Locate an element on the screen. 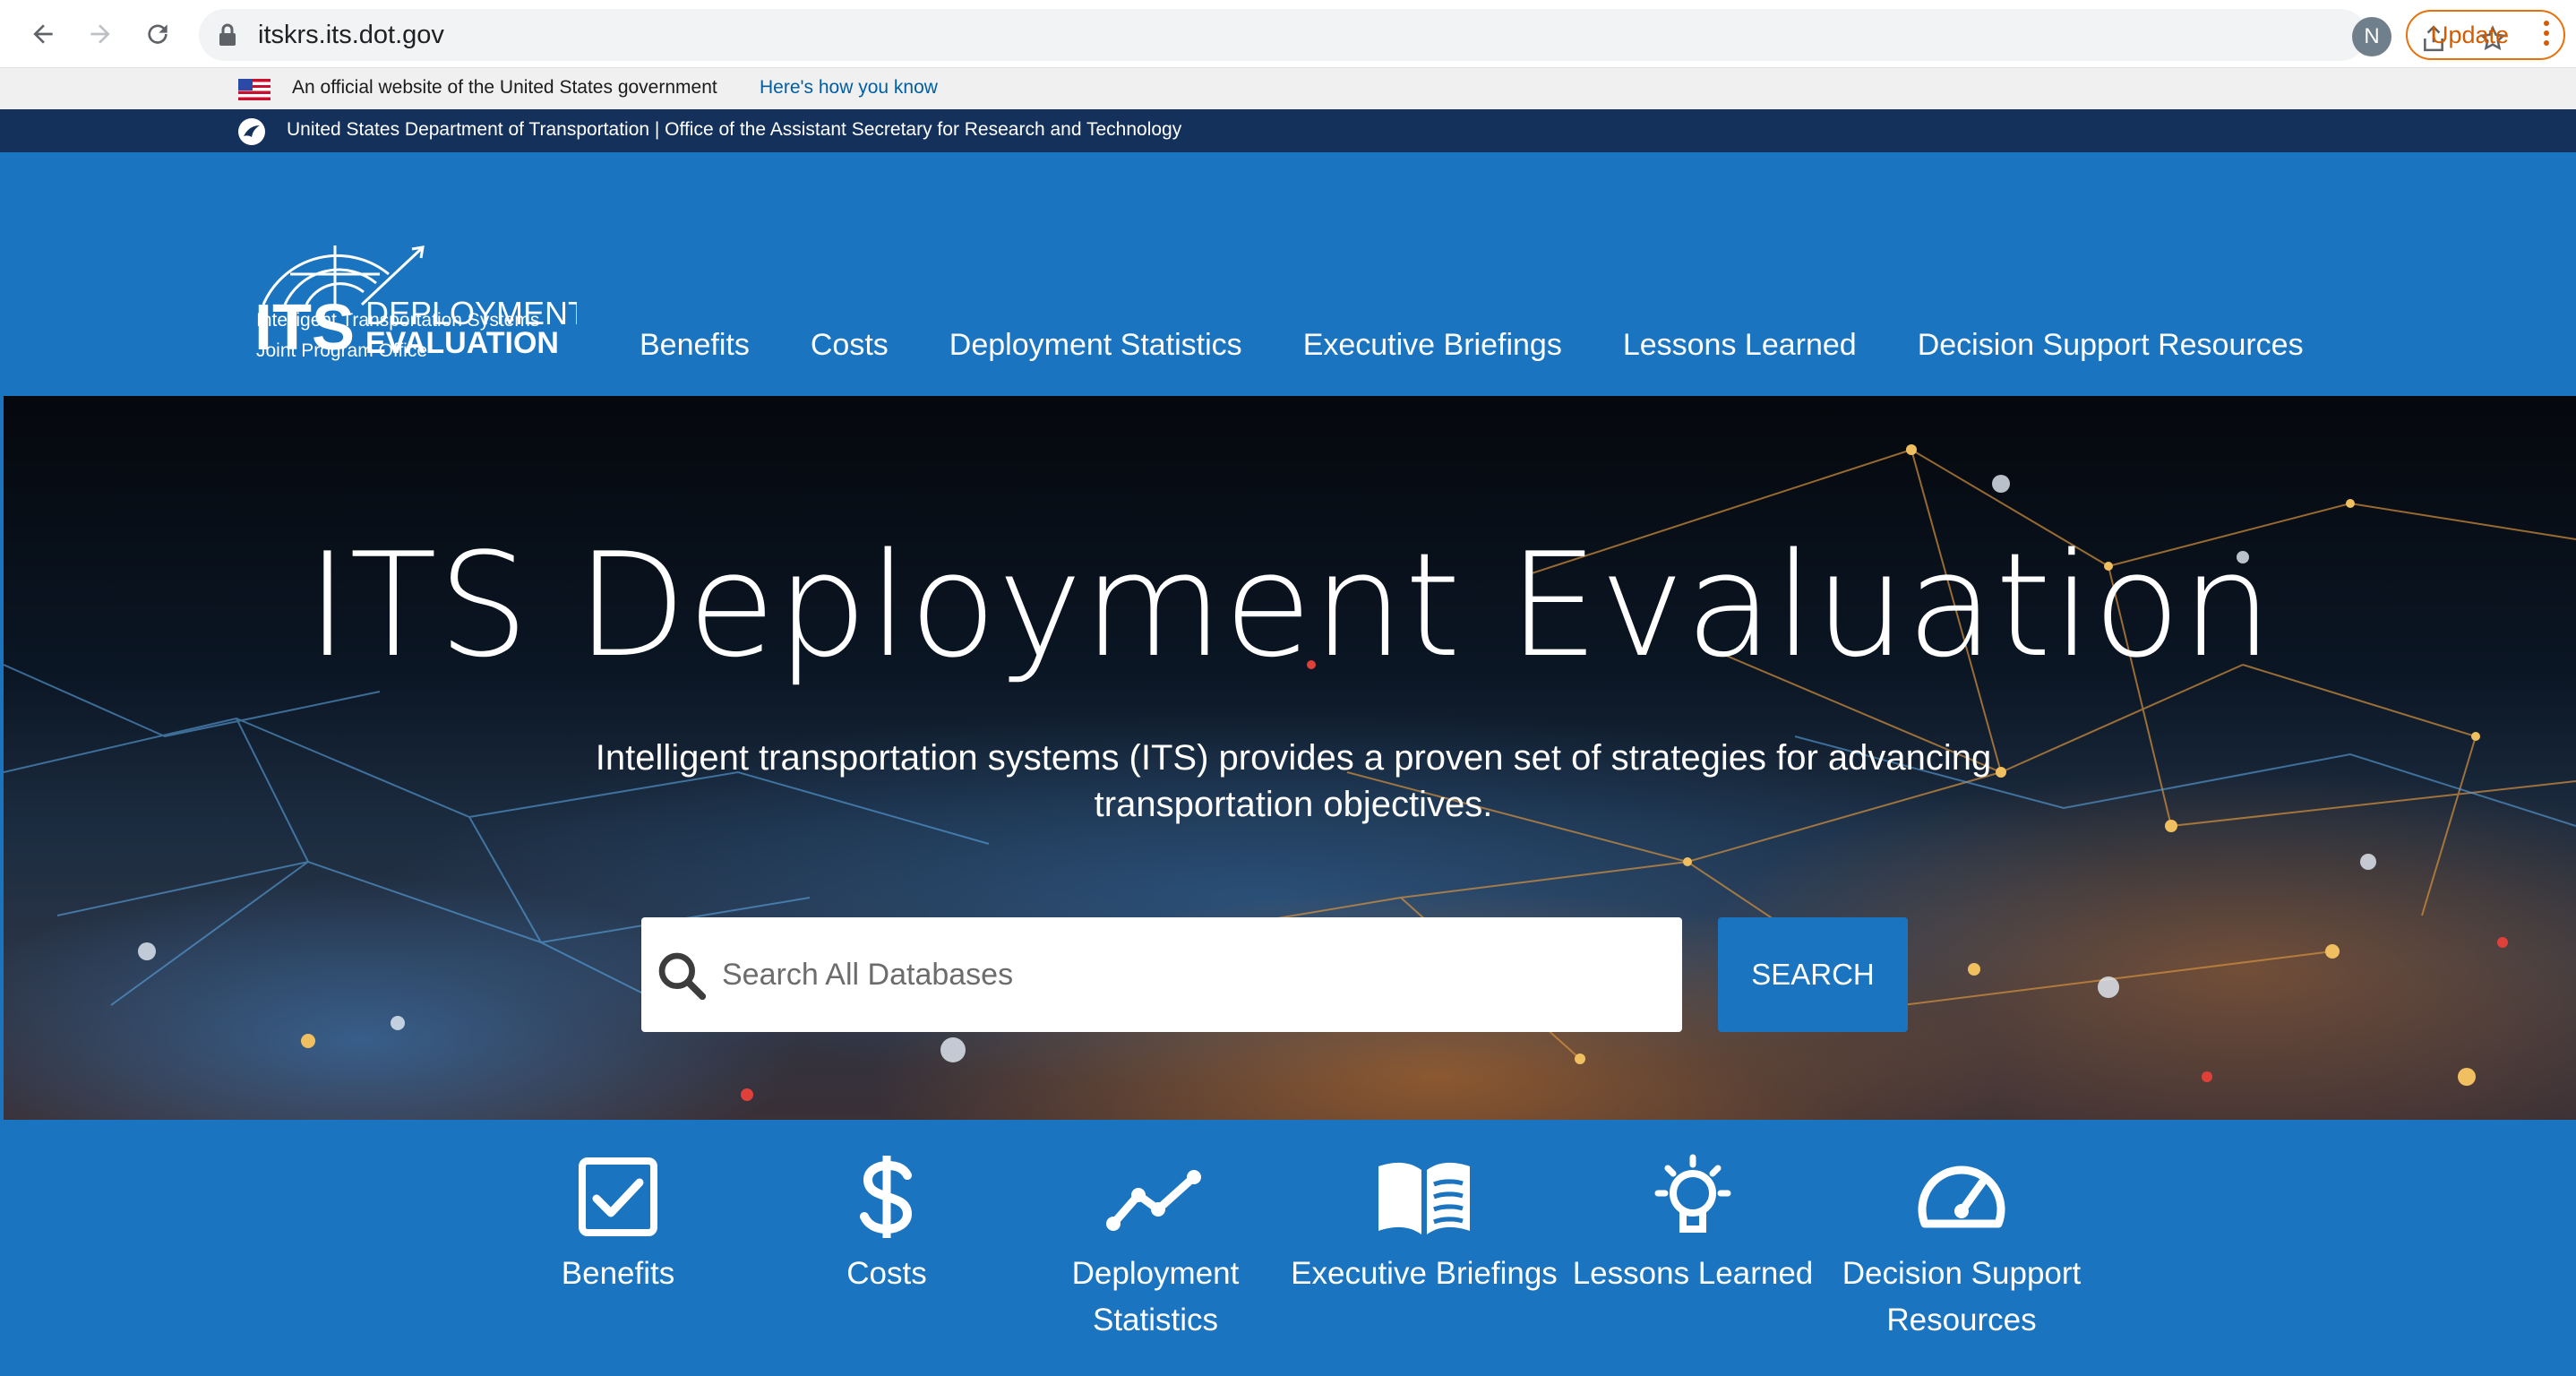 The height and width of the screenshot is (1376, 2576). feature-label: Executive Briefings is located at coordinates (1424, 1273).